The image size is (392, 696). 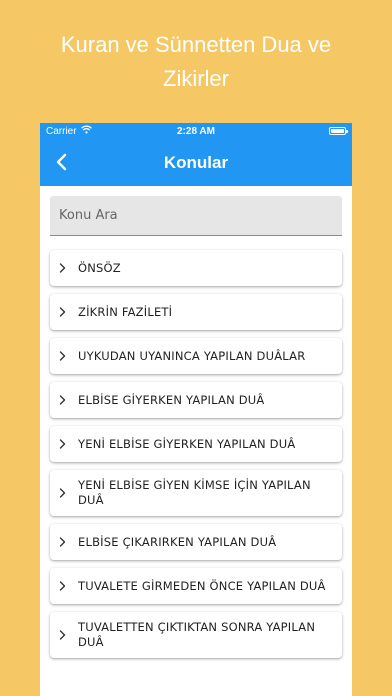 I want to click on list-item-label: YENİ ELBİSE GİYEN KİMSE İÇİN YAPILAN DUÂ, so click(x=194, y=492).